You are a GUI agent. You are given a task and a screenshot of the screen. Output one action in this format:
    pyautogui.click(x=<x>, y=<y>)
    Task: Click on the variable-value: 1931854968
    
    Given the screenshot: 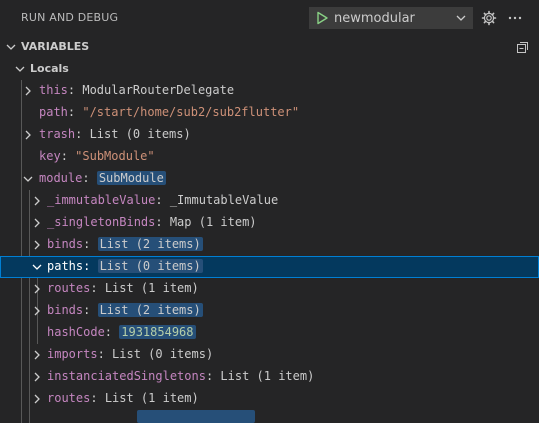 What is the action you would take?
    pyautogui.click(x=157, y=332)
    